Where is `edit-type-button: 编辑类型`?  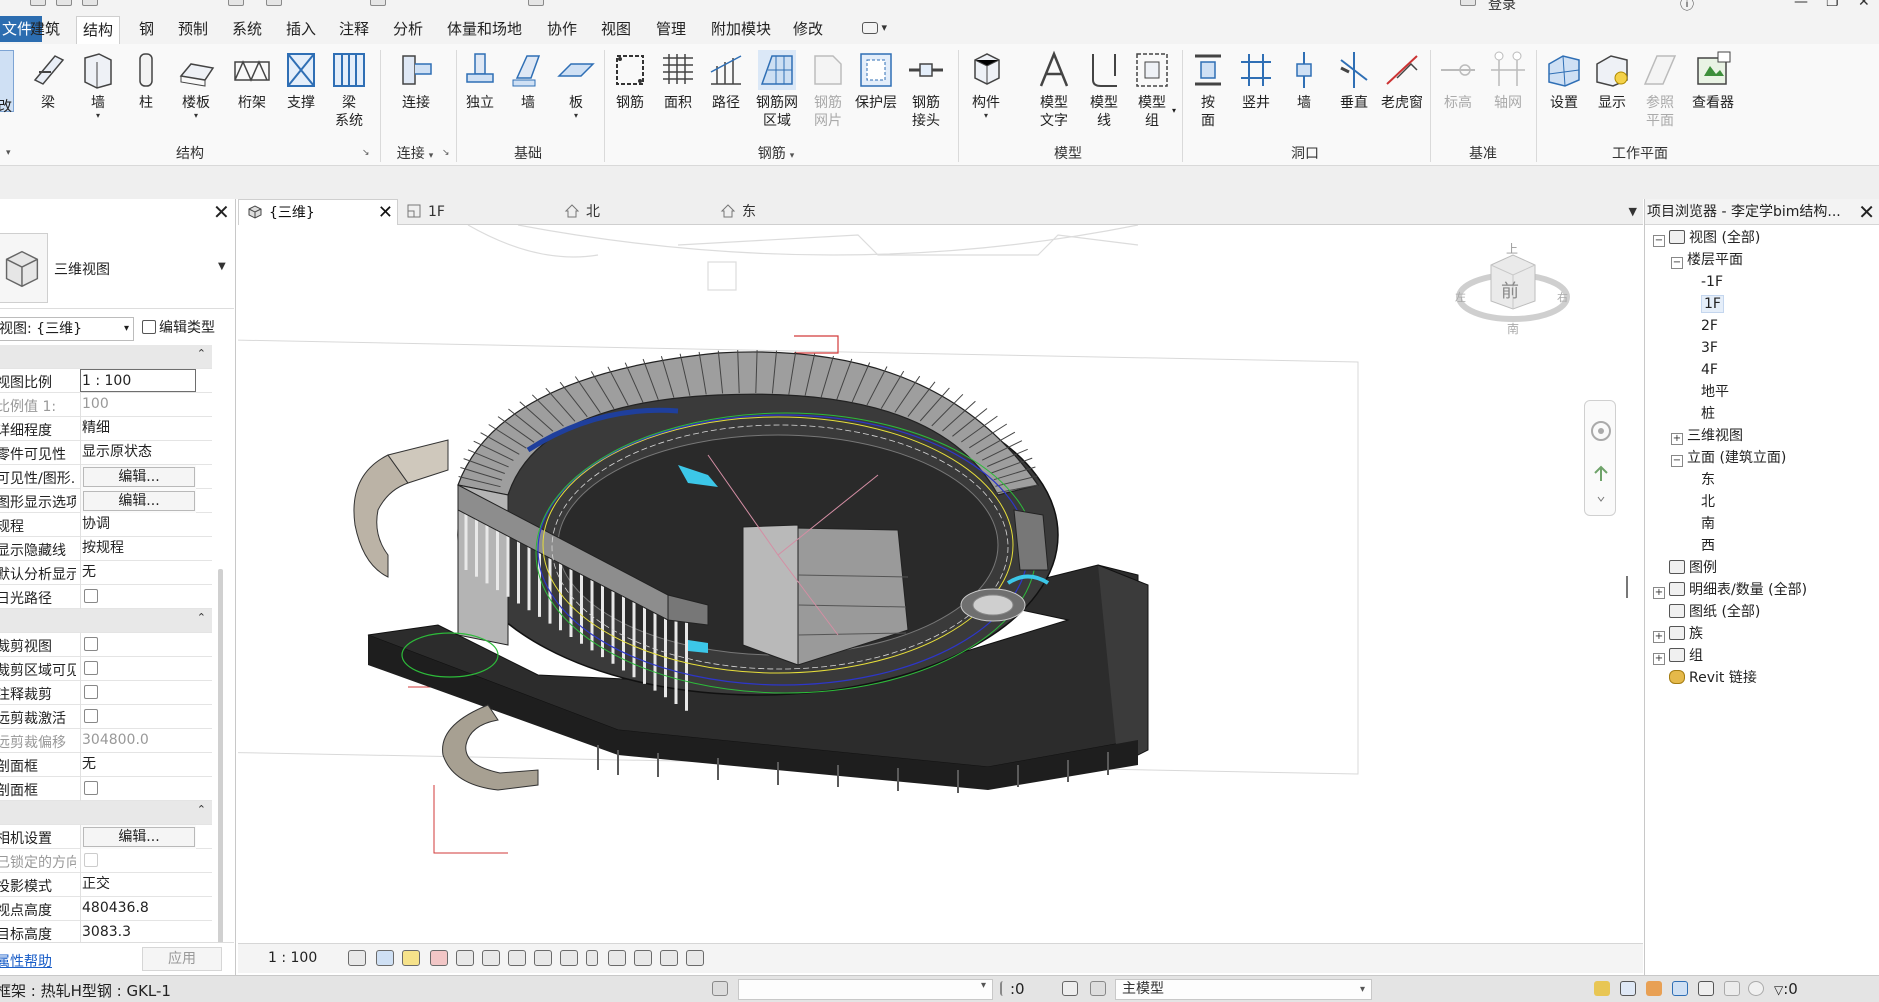
edit-type-button: 编辑类型 is located at coordinates (178, 329).